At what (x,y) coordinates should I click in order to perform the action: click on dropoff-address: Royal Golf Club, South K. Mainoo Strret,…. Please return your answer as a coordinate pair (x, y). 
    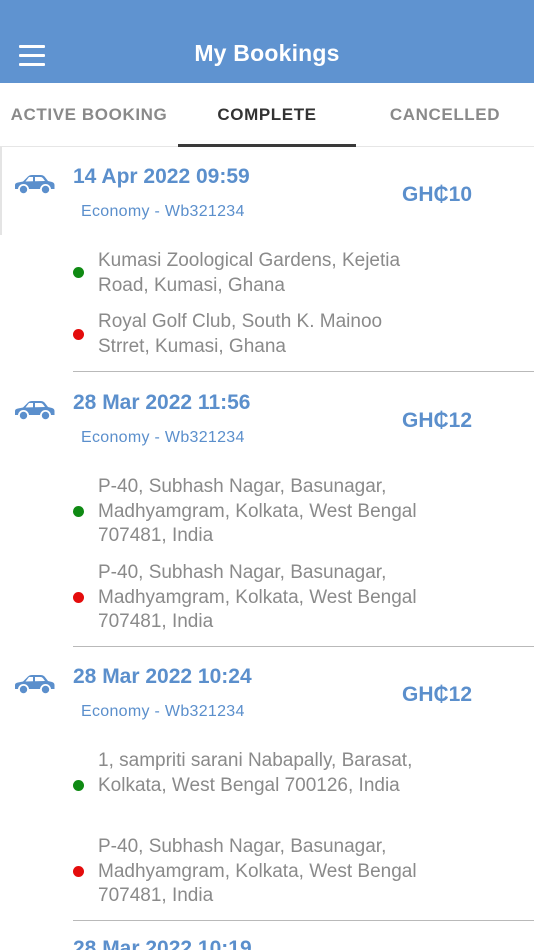
    Looking at the image, I should click on (240, 334).